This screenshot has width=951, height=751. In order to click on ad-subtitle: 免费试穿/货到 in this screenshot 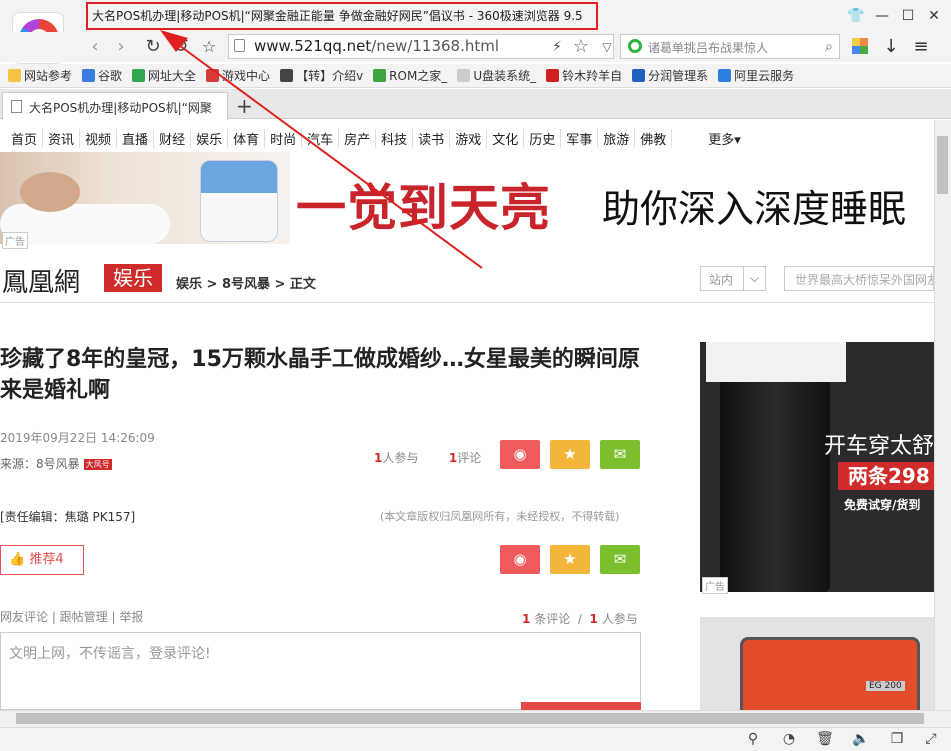, I will do `click(882, 505)`.